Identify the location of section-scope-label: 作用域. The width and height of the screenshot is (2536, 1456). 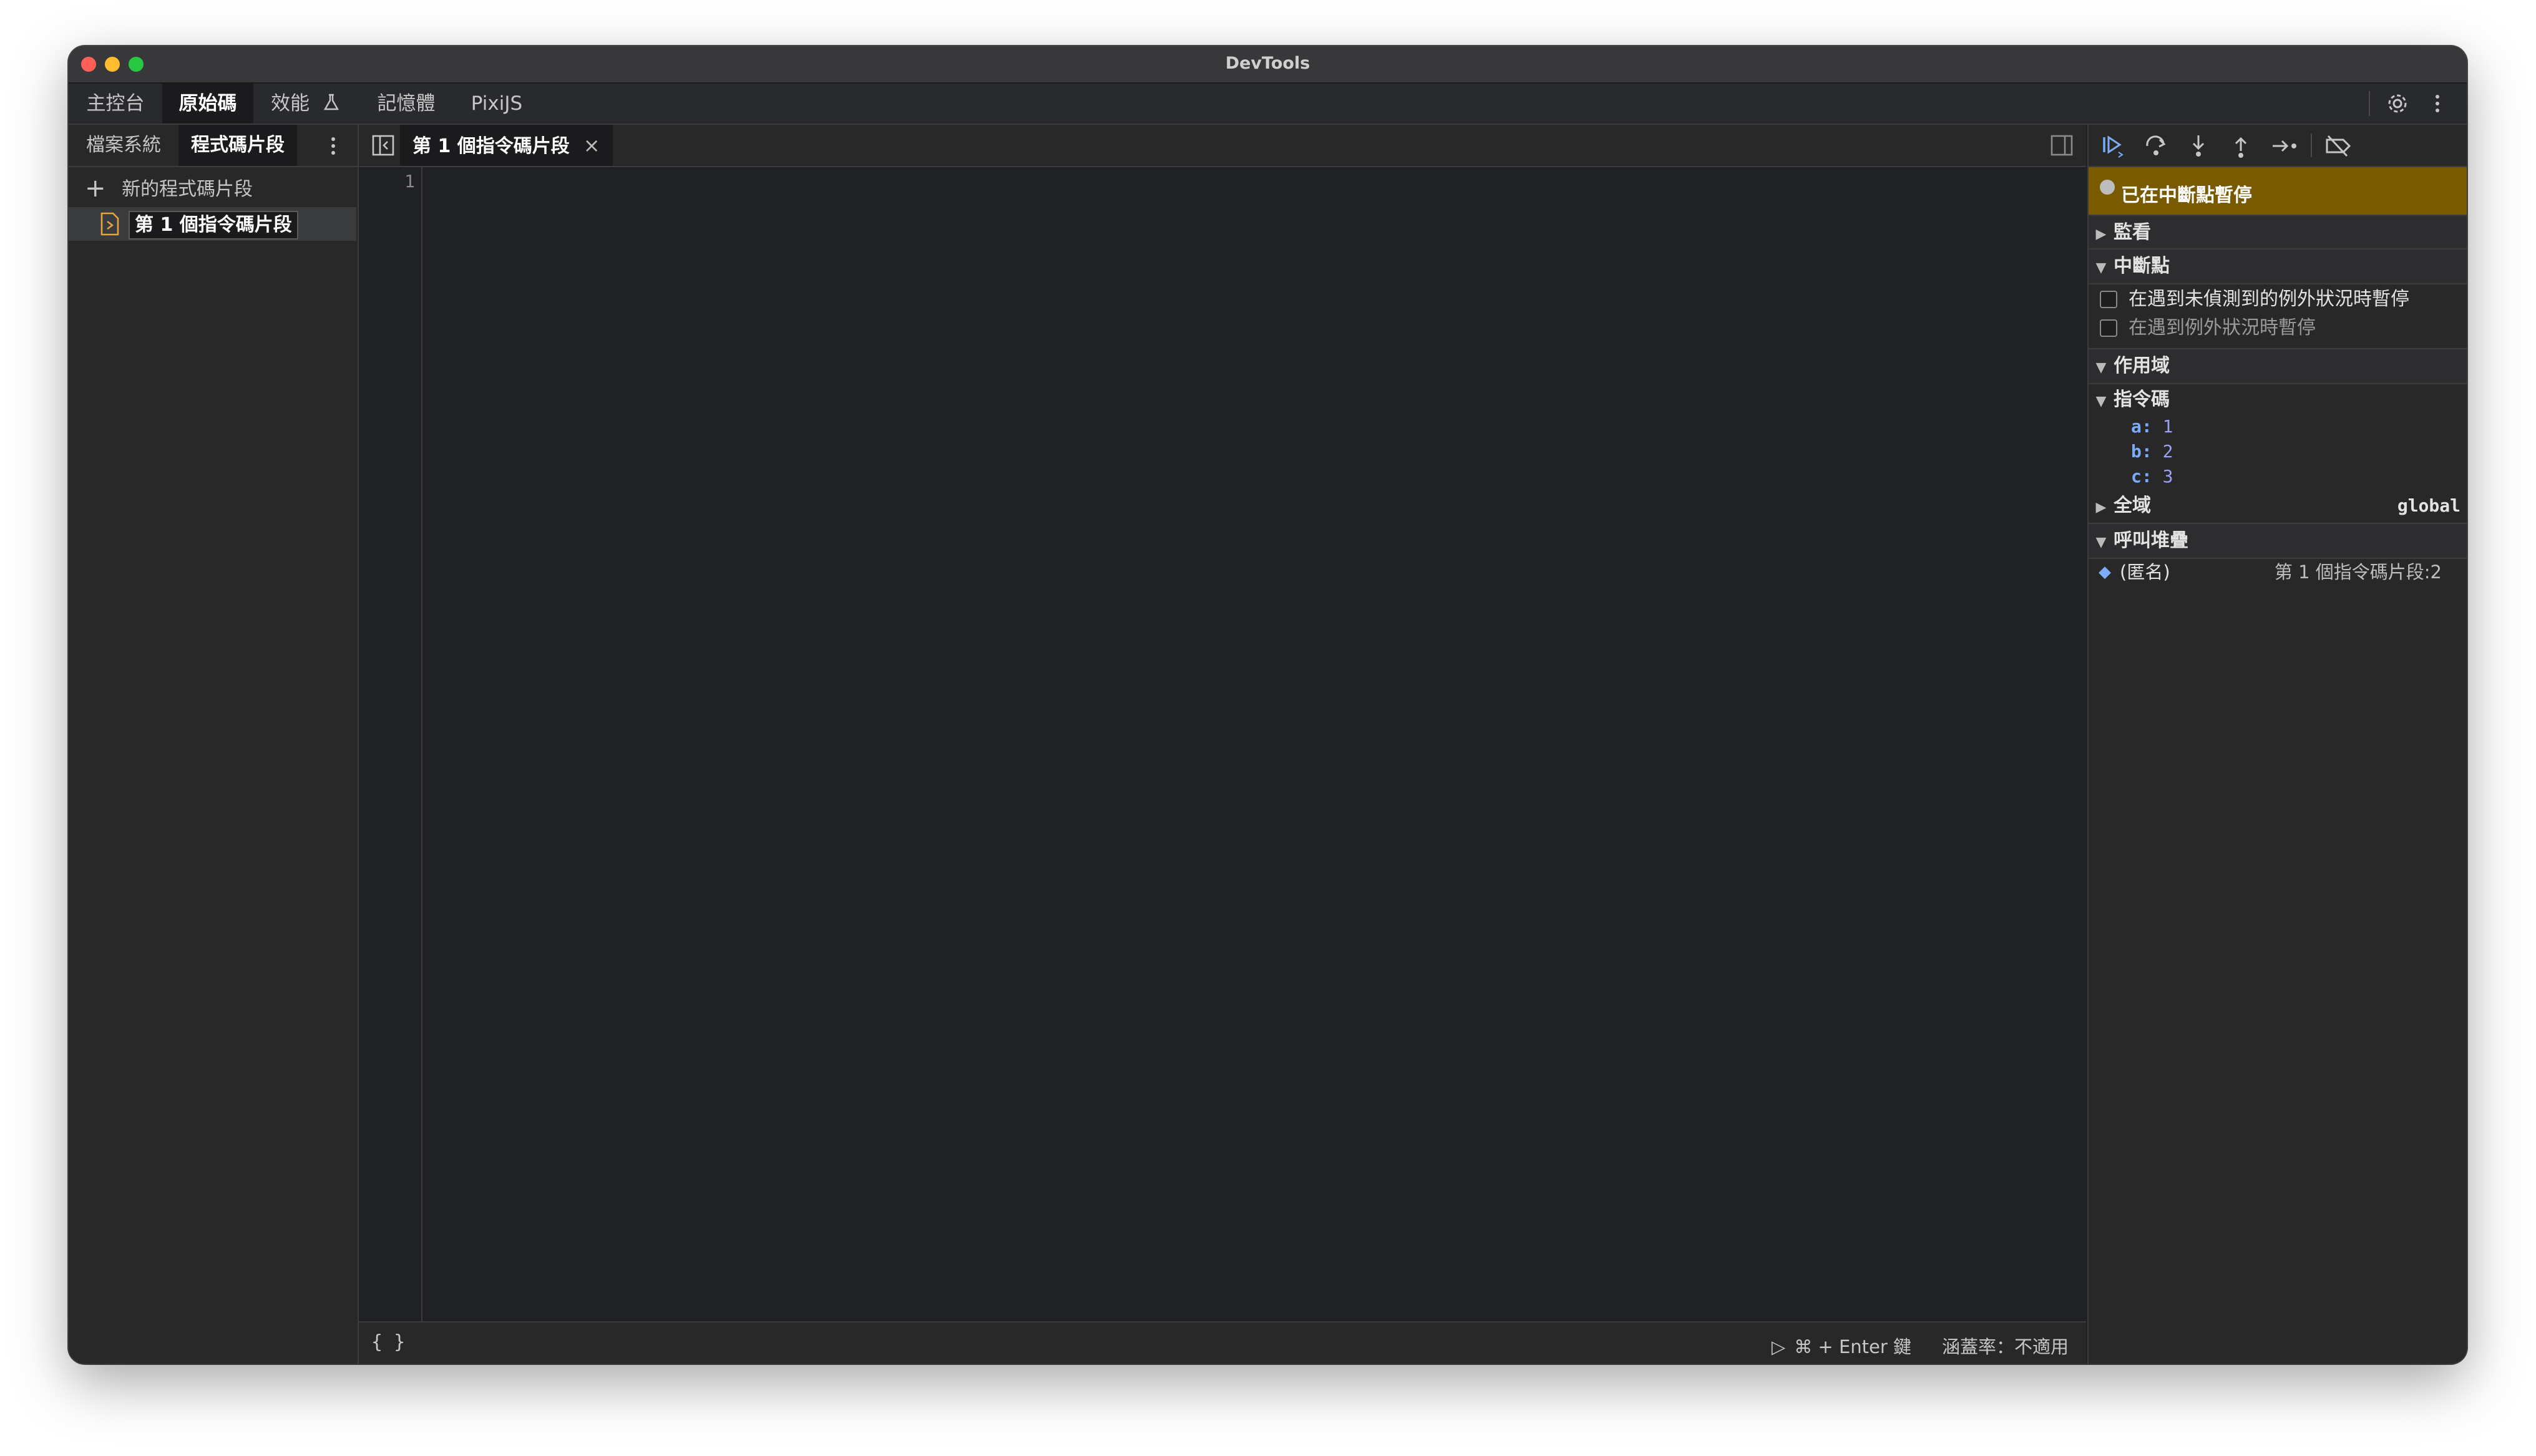
(2142, 366).